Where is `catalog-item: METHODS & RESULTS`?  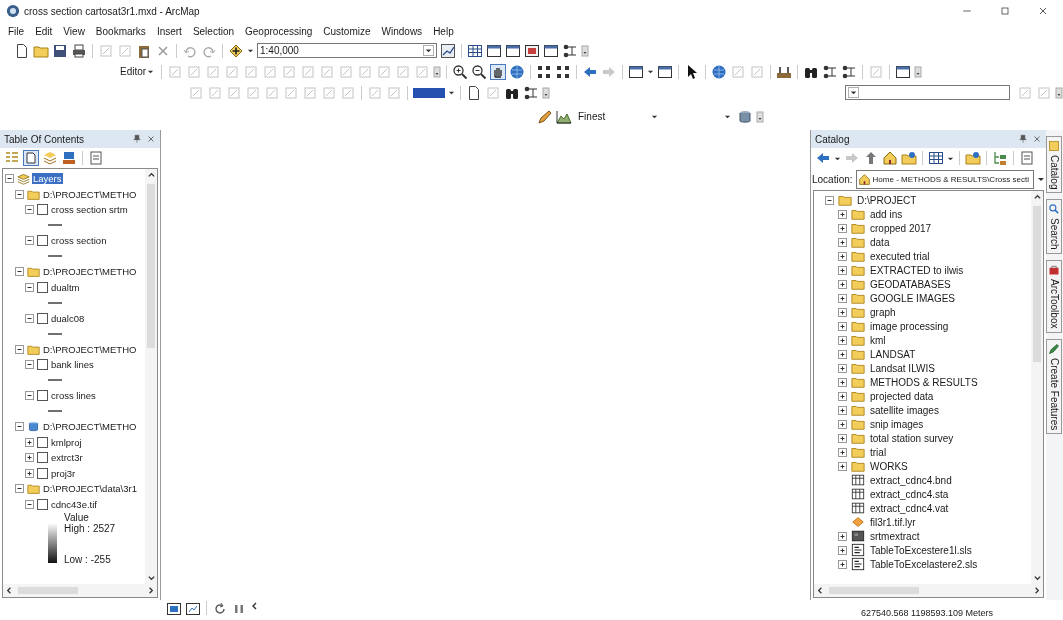 catalog-item: METHODS & RESULTS is located at coordinates (924, 382).